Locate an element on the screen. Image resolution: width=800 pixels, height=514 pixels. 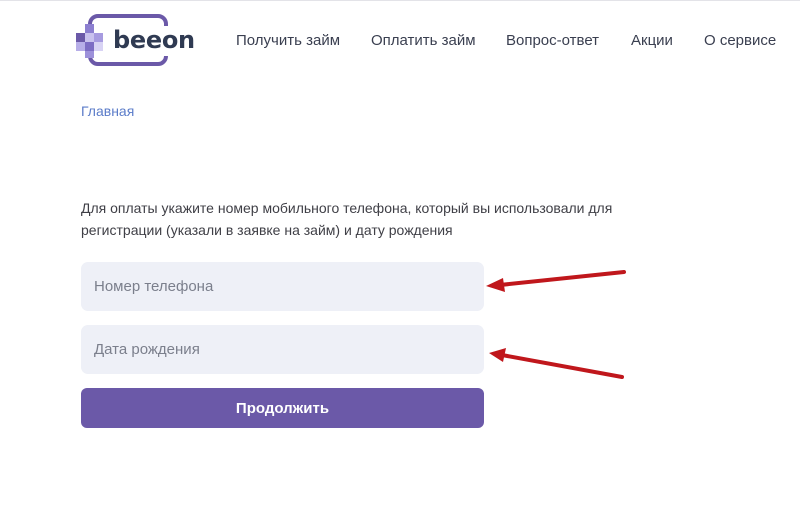
continue-button: Продолжить is located at coordinates (282, 408).